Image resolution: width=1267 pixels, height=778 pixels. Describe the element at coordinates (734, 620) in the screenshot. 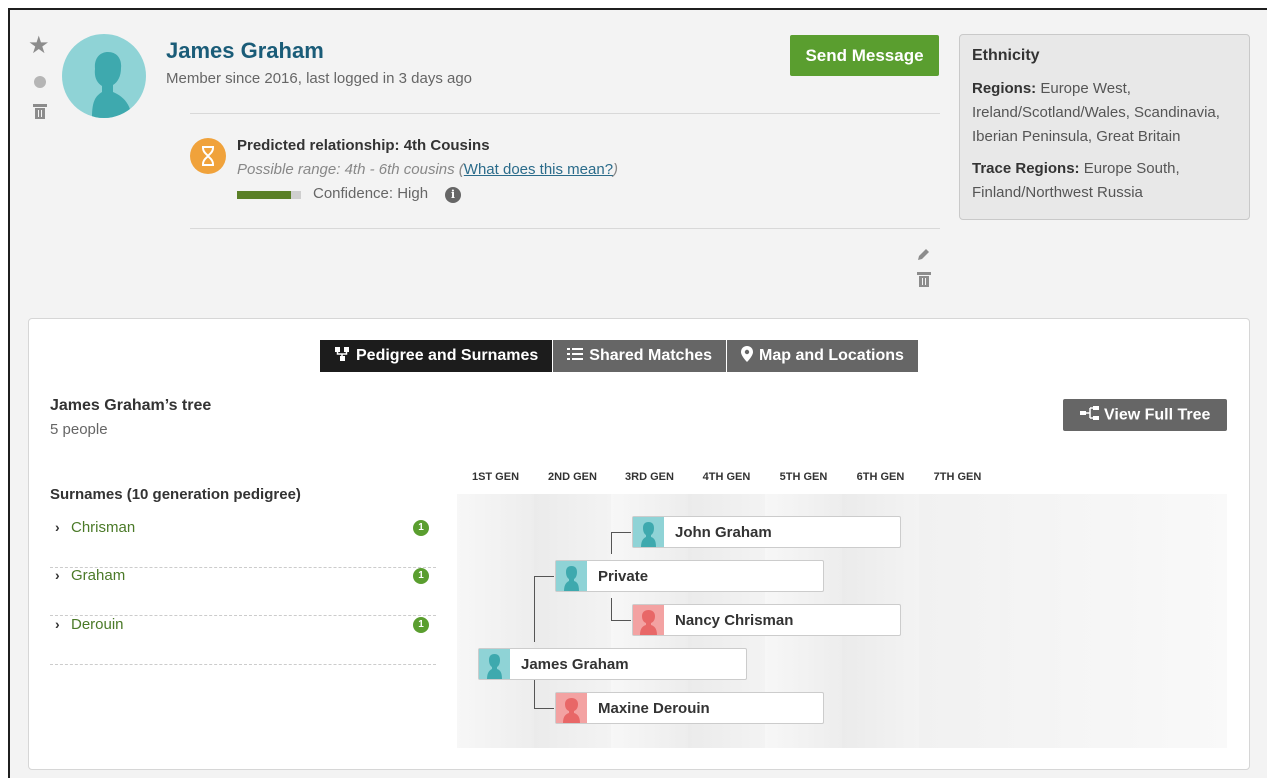

I see `person-name: Nancy Chrisman` at that location.